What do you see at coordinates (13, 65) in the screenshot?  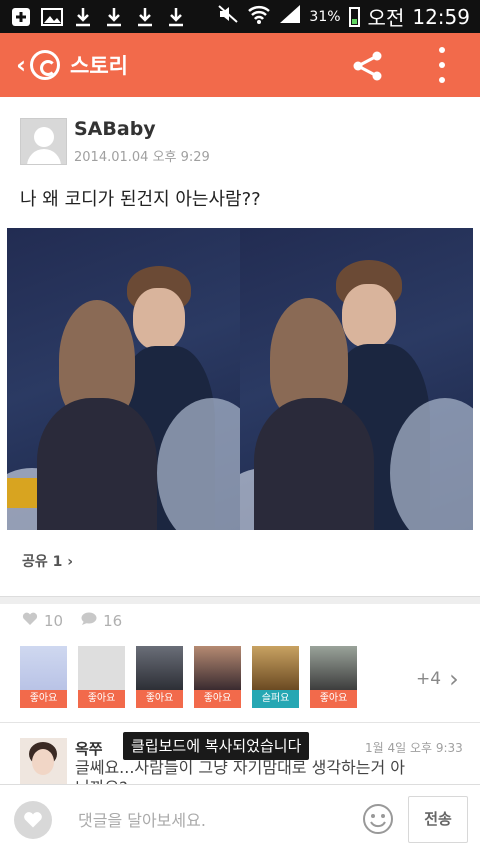 I see `back-icon: ‹` at bounding box center [13, 65].